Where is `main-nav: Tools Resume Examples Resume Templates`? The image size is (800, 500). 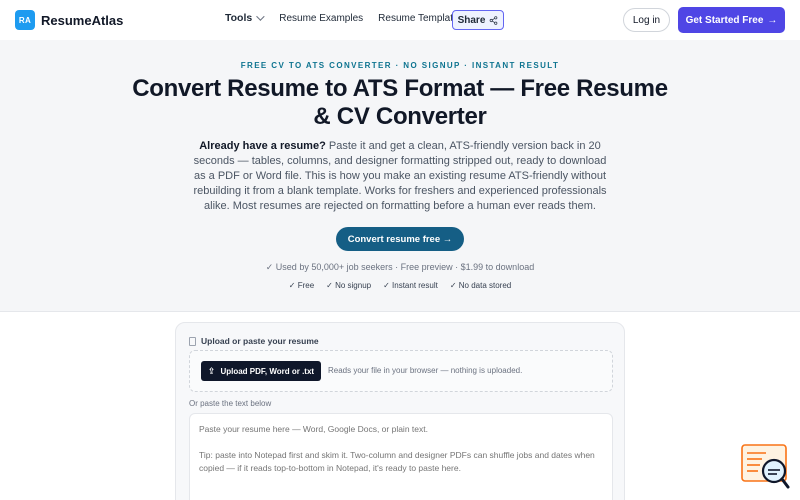 main-nav: Tools Resume Examples Resume Templates is located at coordinates (344, 18).